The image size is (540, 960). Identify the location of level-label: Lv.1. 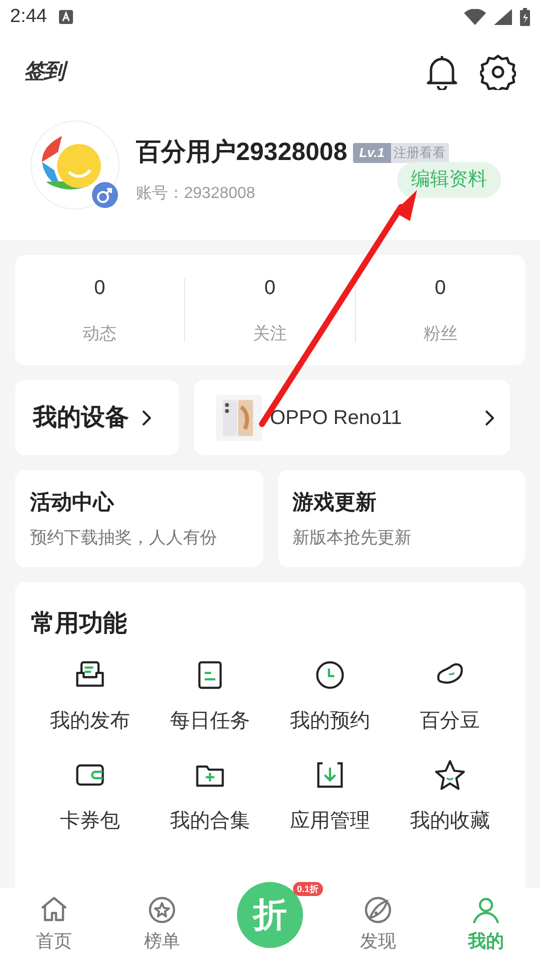
(372, 152).